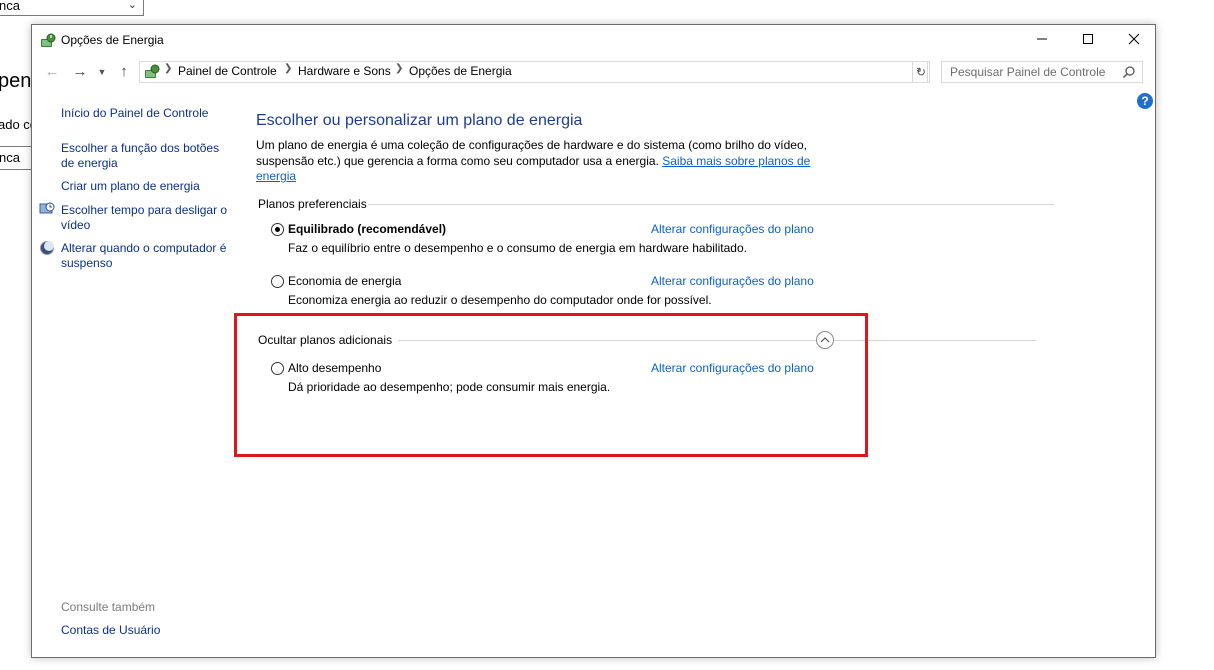  What do you see at coordinates (147, 256) in the screenshot?
I see `sidebar-item-sleep: Alterar quando o computador é suspenso` at bounding box center [147, 256].